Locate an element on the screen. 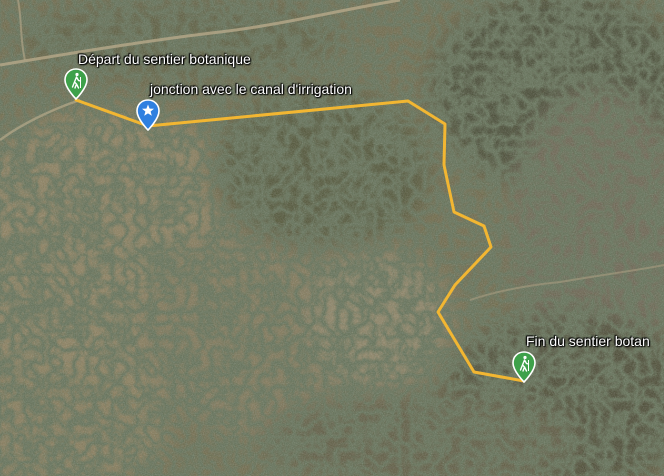 Image resolution: width=664 pixels, height=476 pixels. junction-marker is located at coordinates (148, 115).